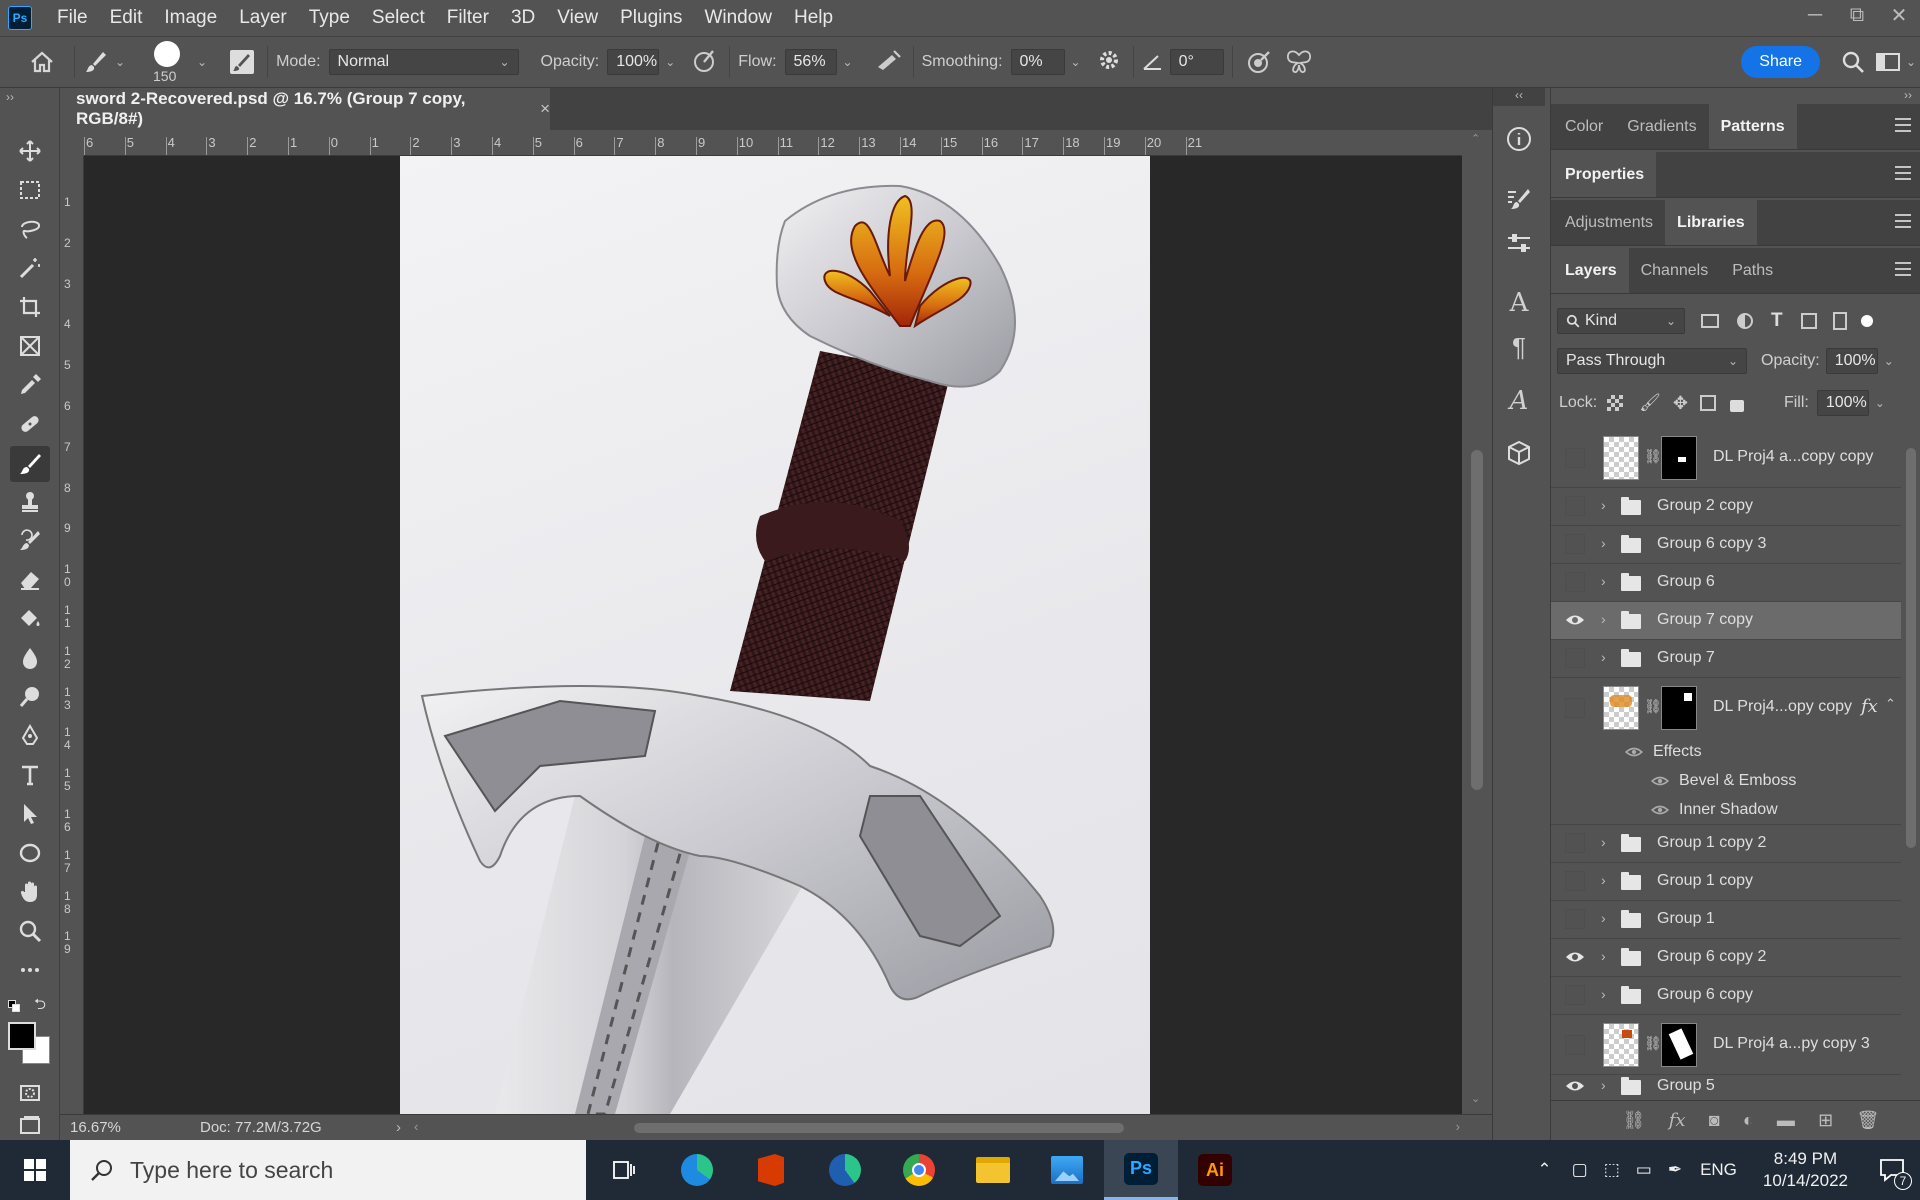  I want to click on default-colors-icon, so click(14, 1006).